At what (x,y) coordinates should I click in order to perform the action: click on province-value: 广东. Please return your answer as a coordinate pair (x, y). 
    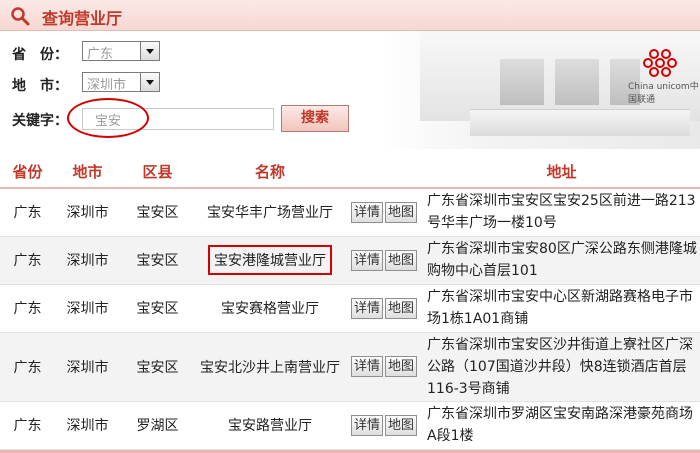
    Looking at the image, I should click on (100, 54).